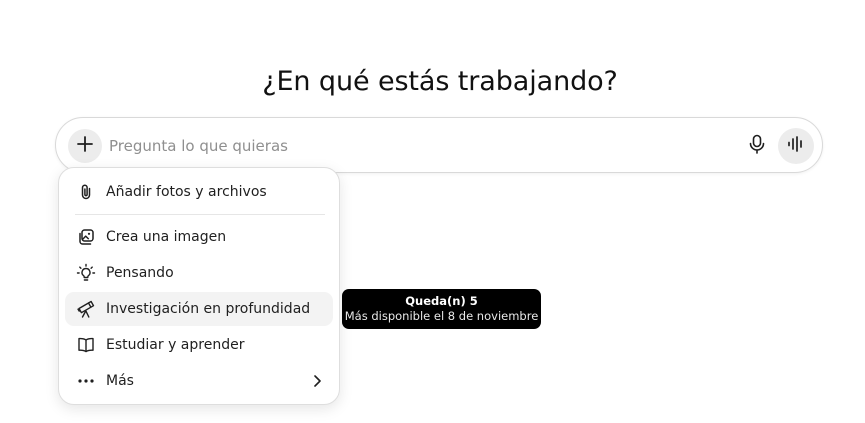 The height and width of the screenshot is (423, 865). Describe the element at coordinates (208, 309) in the screenshot. I see `menu-item-label: Investigación en profundidad` at that location.